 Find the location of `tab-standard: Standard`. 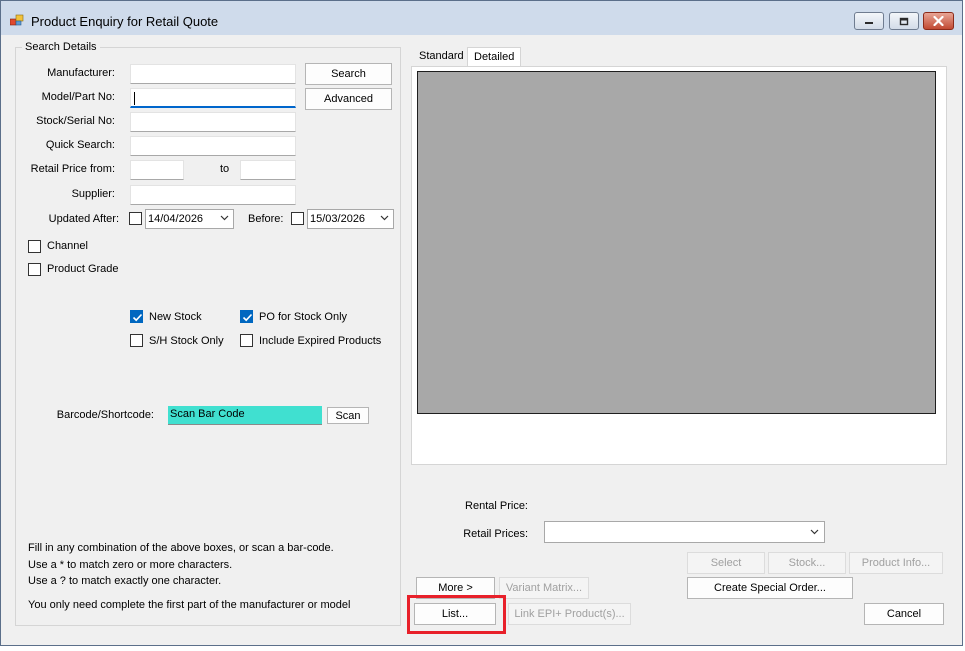

tab-standard: Standard is located at coordinates (441, 57).